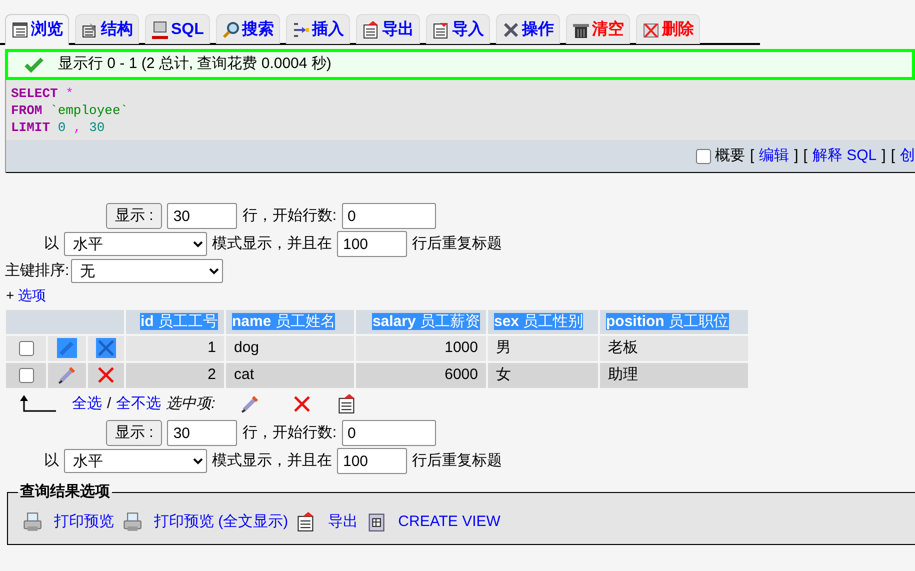 Image resolution: width=915 pixels, height=571 pixels. I want to click on result-action-link: CREATE VIEW, so click(449, 522).